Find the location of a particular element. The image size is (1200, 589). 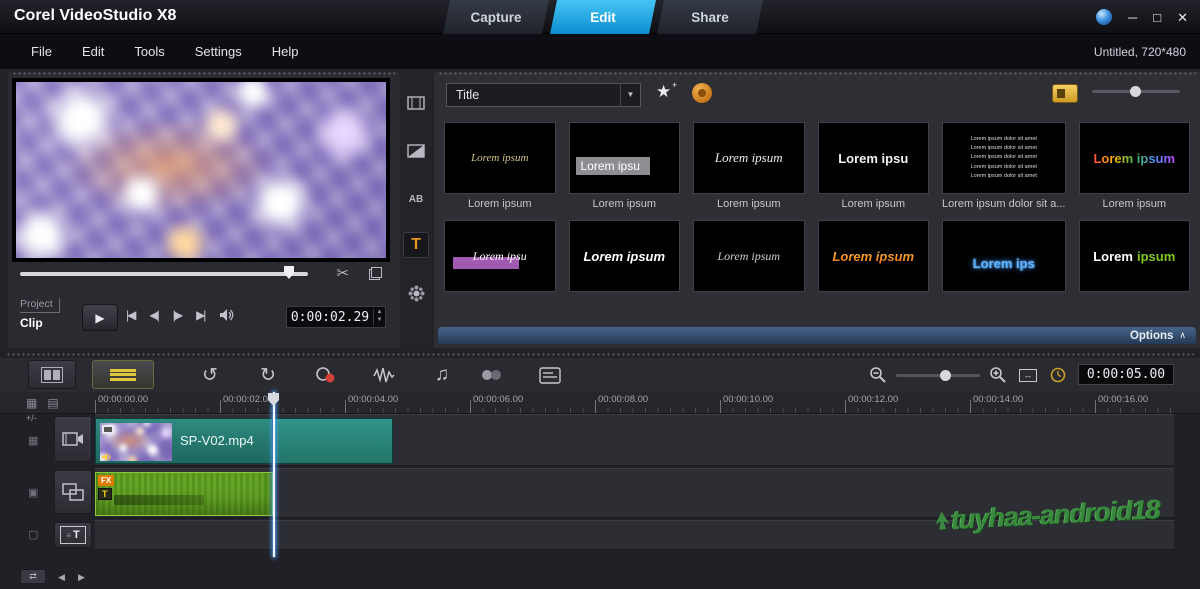

spin-up-icon: ▲ is located at coordinates (380, 313).